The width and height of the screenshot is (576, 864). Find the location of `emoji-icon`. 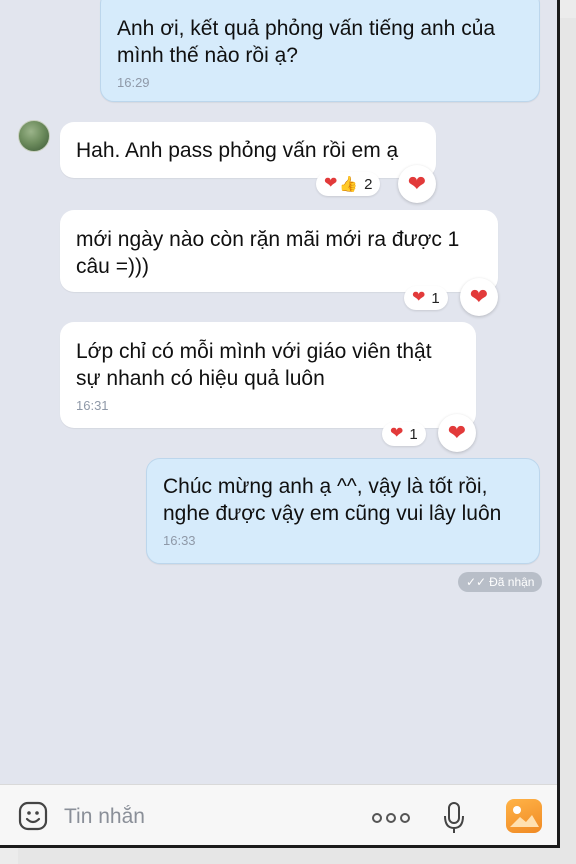

emoji-icon is located at coordinates (33, 816).